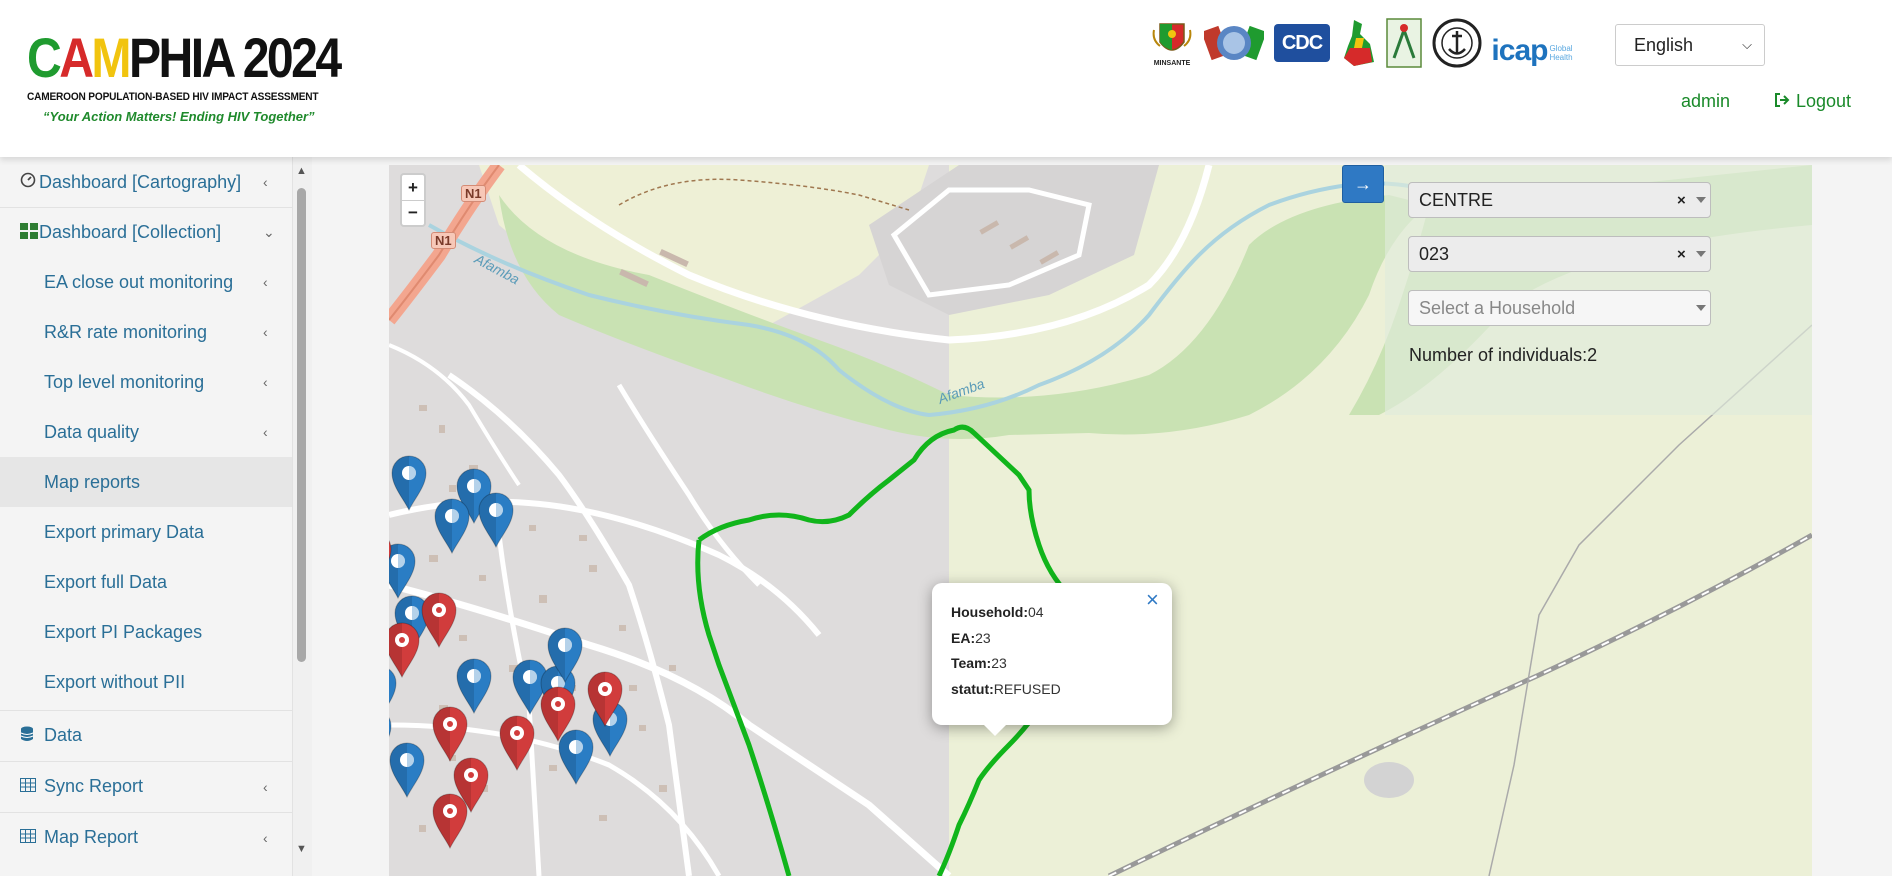 This screenshot has width=1892, height=876. Describe the element at coordinates (1172, 43) in the screenshot. I see `minsante-coat-of-arms-icon: MINSANTE` at that location.